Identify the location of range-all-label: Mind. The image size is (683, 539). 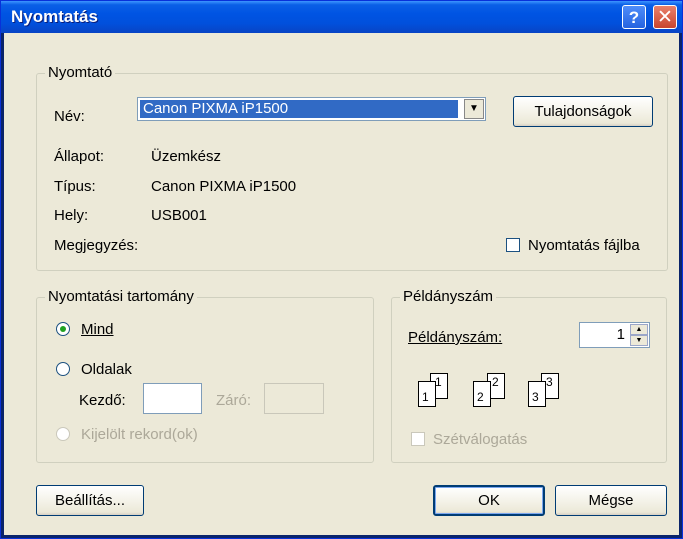
(97, 329).